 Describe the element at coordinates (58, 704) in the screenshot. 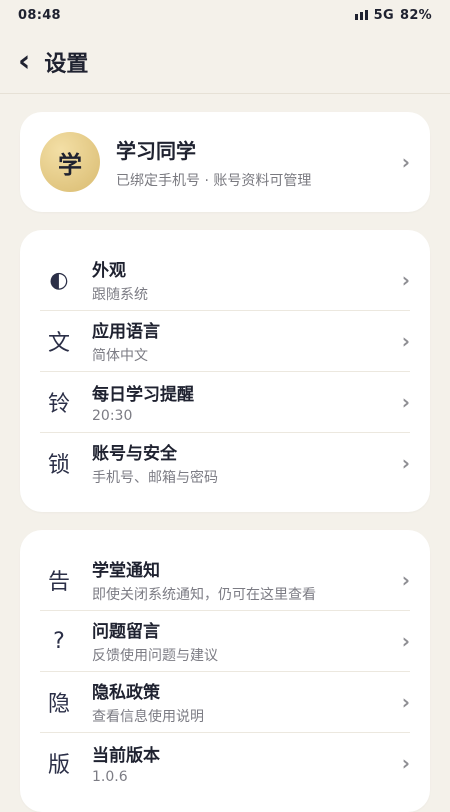

I see `privacy-icon: 隐` at that location.